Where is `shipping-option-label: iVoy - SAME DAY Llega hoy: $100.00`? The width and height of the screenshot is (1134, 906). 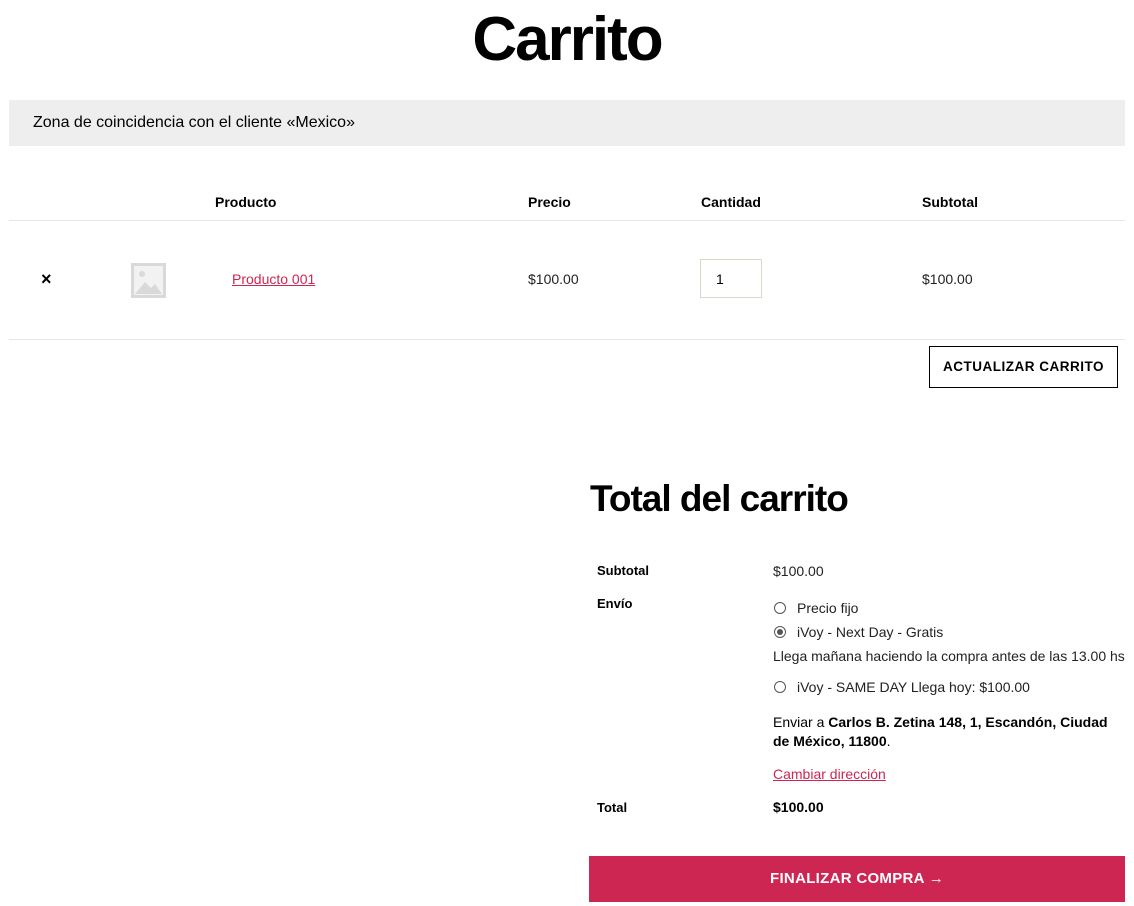 shipping-option-label: iVoy - SAME DAY Llega hoy: $100.00 is located at coordinates (913, 687).